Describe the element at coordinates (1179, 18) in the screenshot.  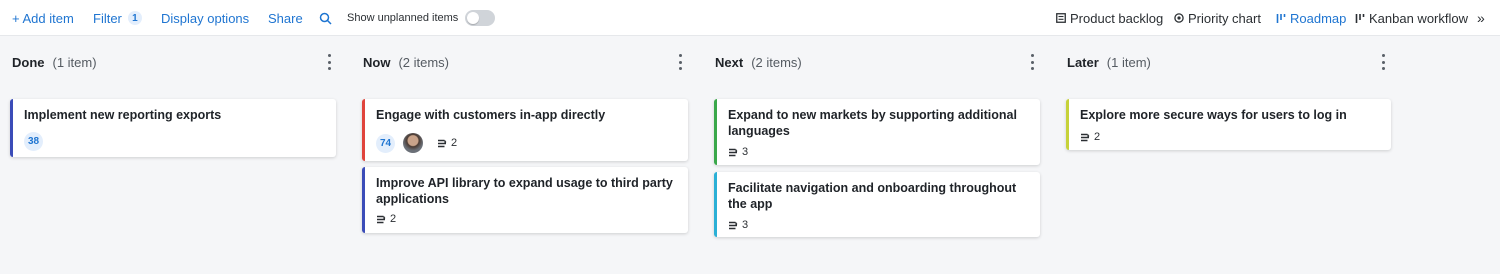
I see `priority-chart-icon` at that location.